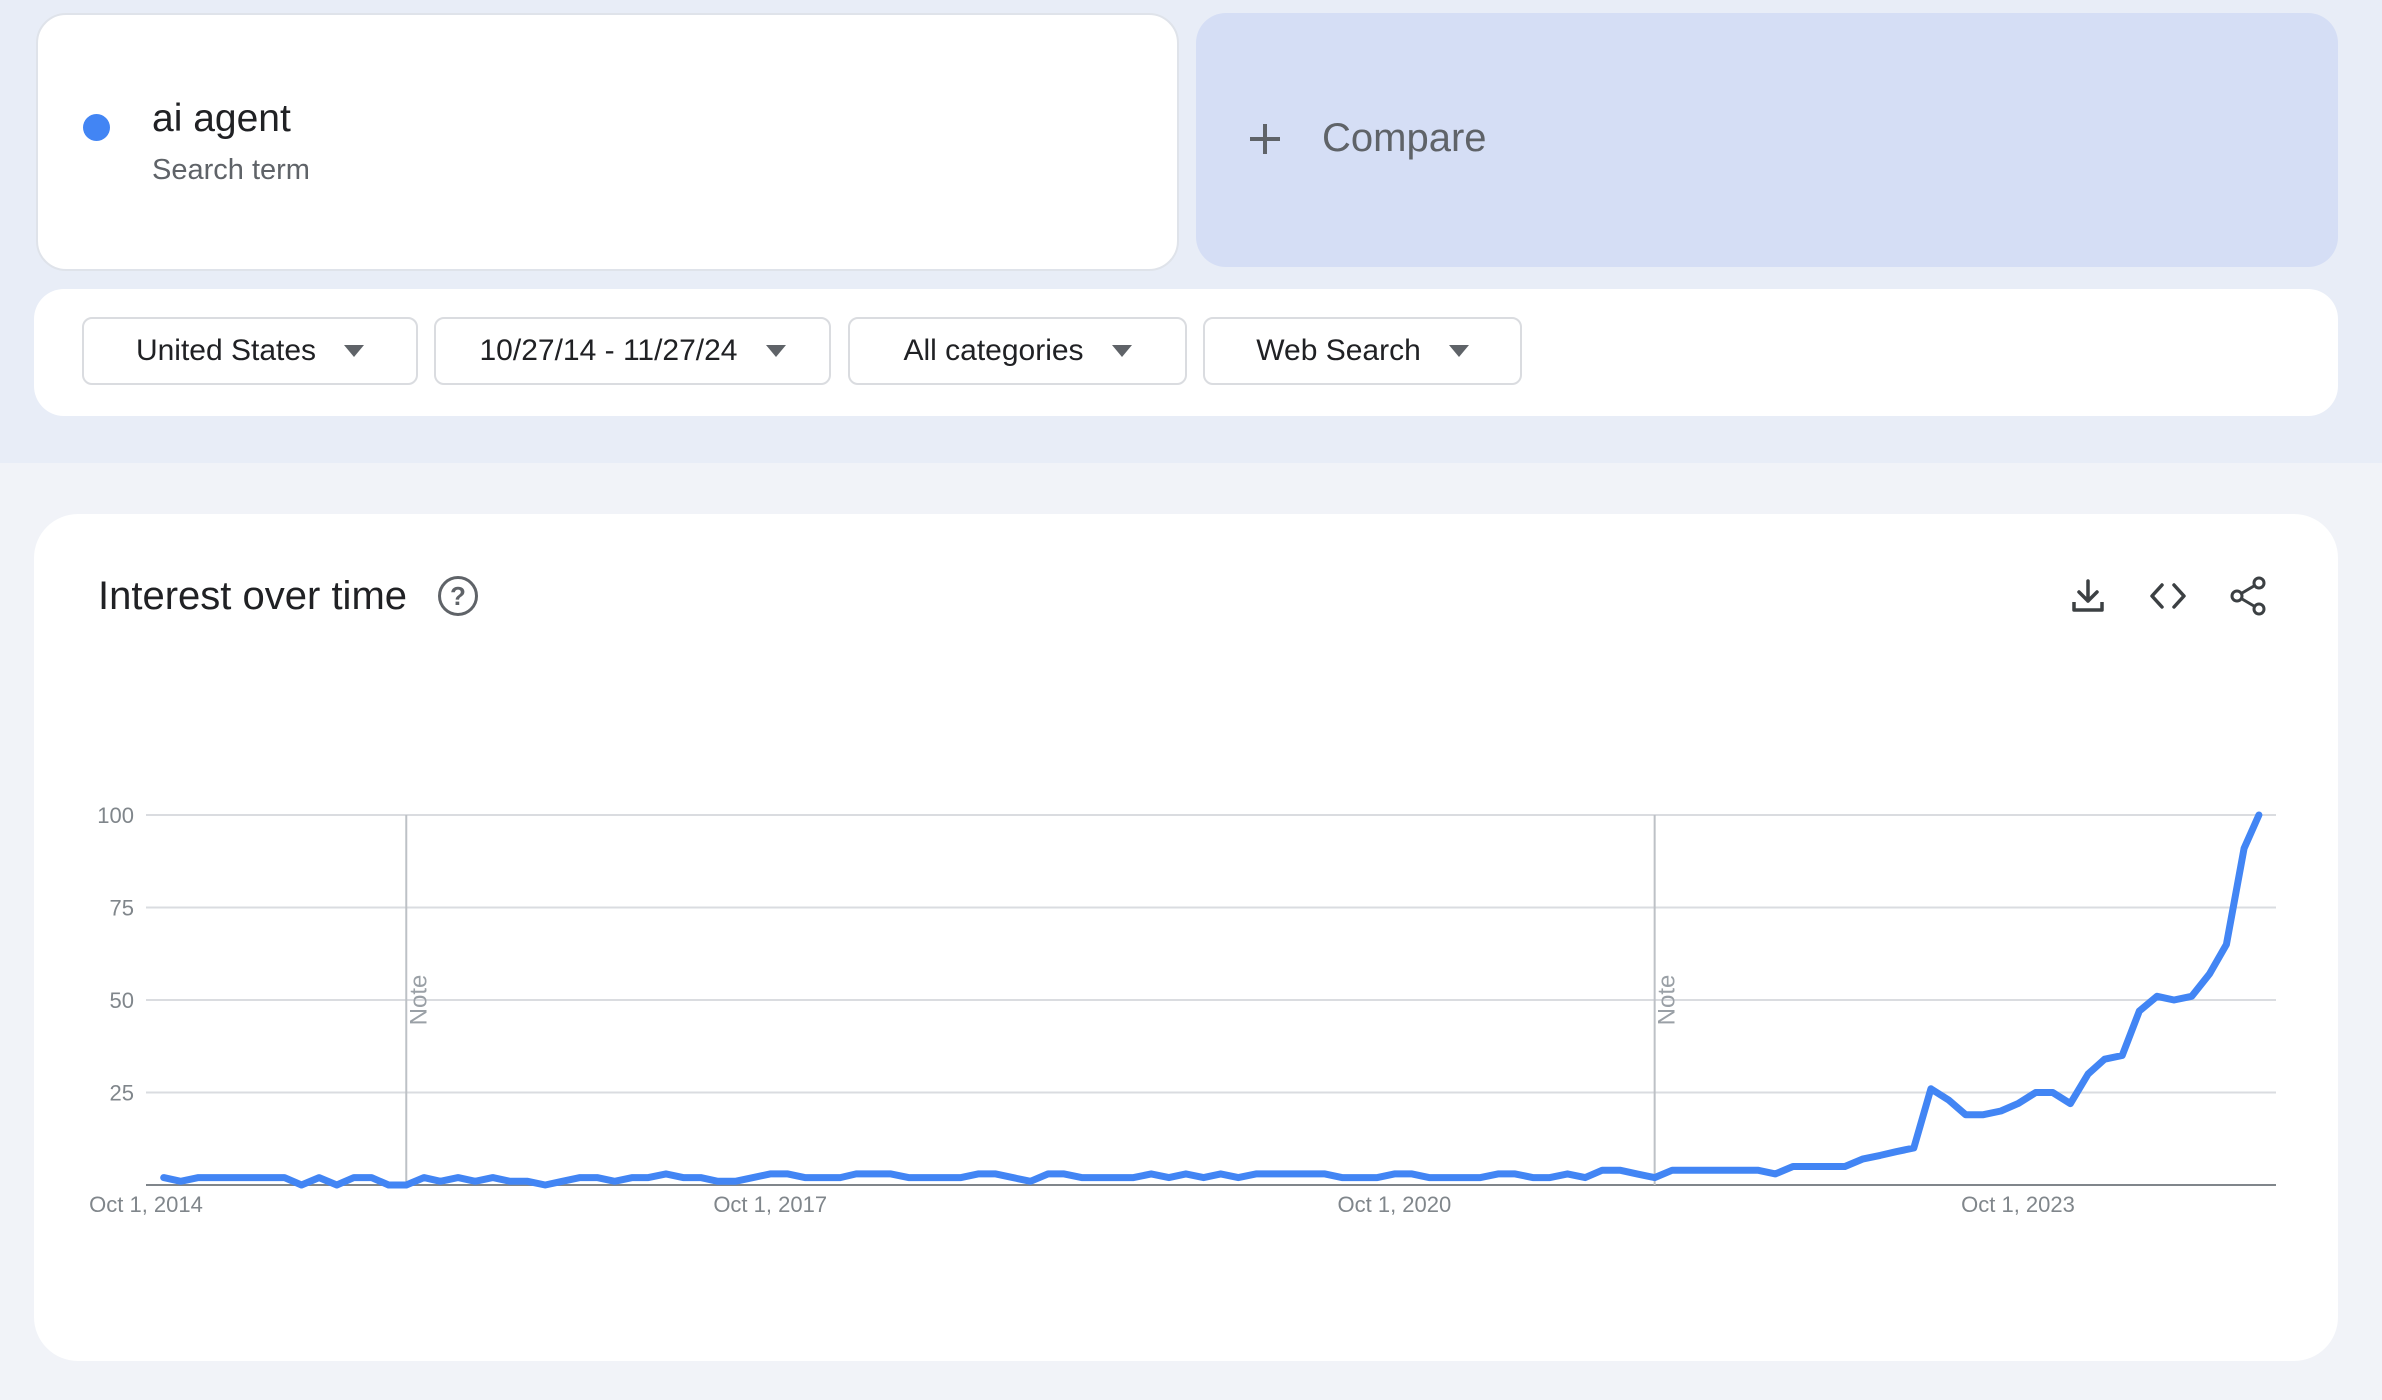 The width and height of the screenshot is (2382, 1400). I want to click on search-type-filter: Web Search, so click(1362, 351).